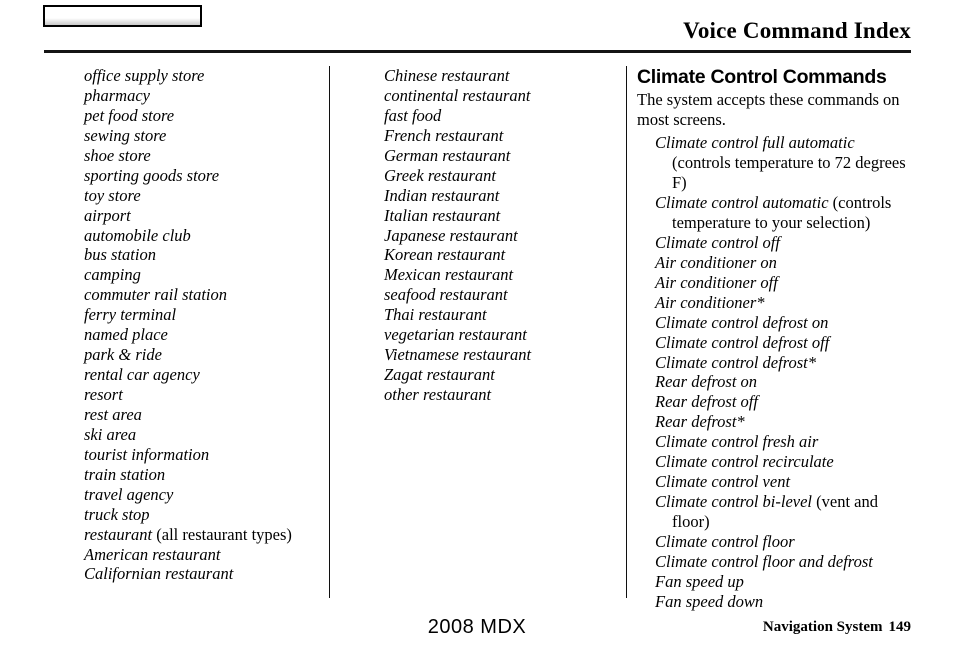  Describe the element at coordinates (118, 534) in the screenshot. I see `command-text: restaurant` at that location.